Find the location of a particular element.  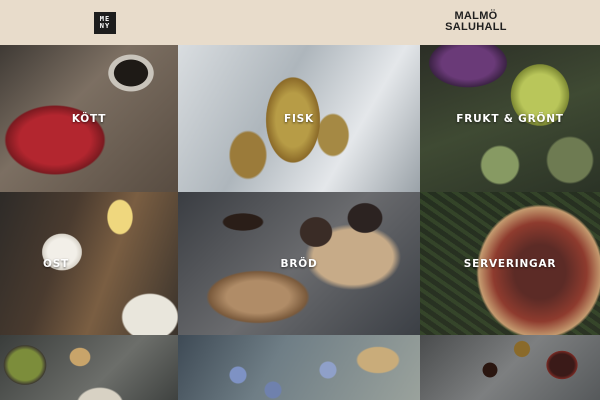

category-label: BRÖD is located at coordinates (299, 263).